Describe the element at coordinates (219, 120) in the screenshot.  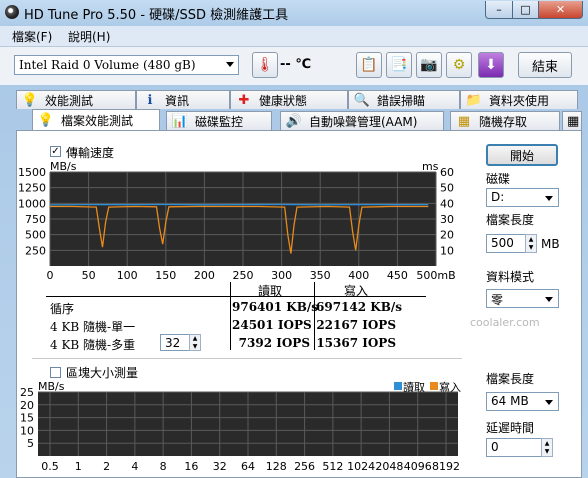
I see `tab-disk-monitor: 📊 磁碟監控` at that location.